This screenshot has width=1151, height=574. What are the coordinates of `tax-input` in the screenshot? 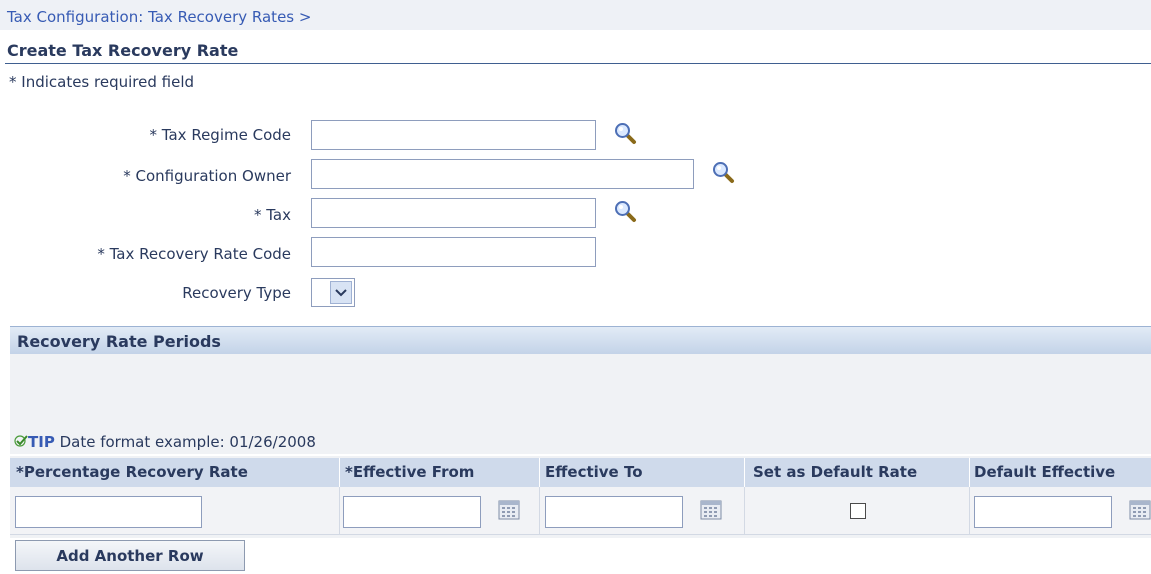 It's located at (453, 213).